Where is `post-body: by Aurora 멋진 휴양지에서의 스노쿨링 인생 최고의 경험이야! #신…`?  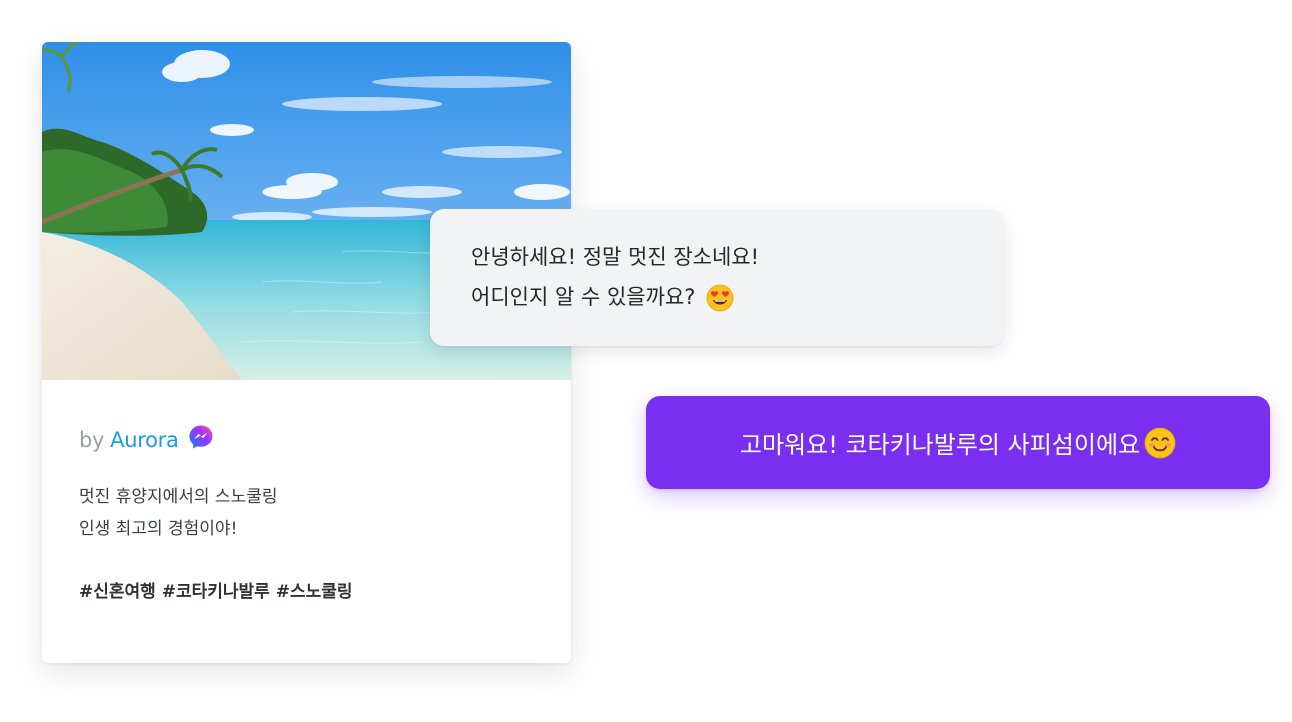 post-body: by Aurora 멋진 휴양지에서의 스노쿨링 인생 최고의 경험이야! #신… is located at coordinates (309, 513).